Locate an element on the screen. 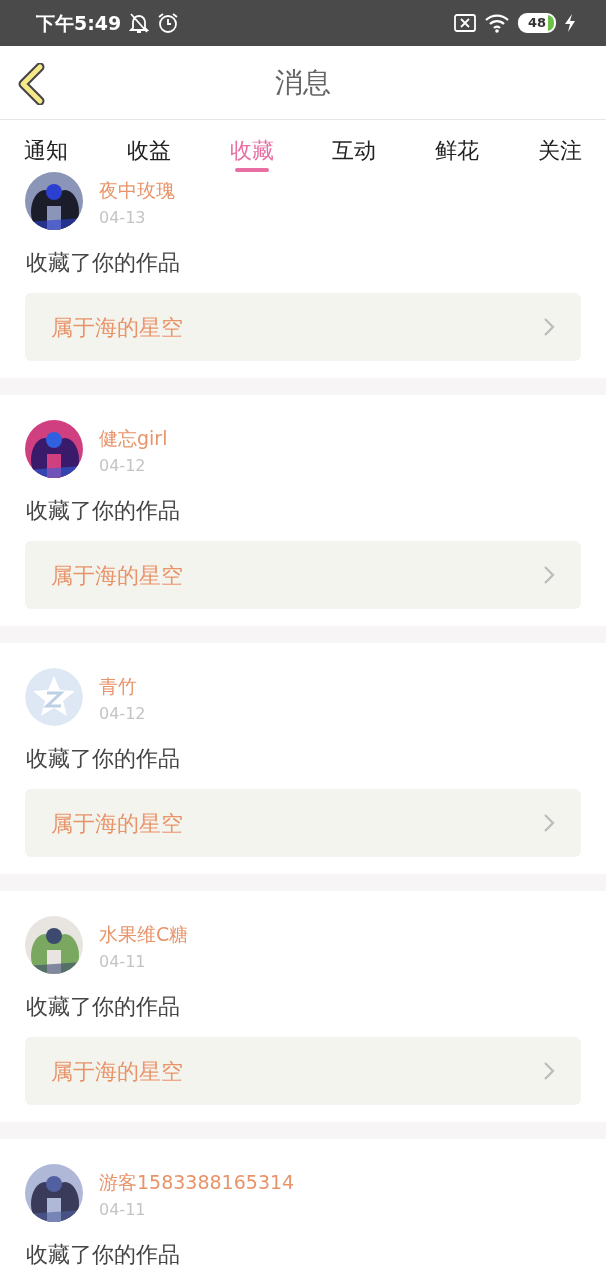 This screenshot has height=1280, width=606. muted-bell-icon is located at coordinates (139, 23).